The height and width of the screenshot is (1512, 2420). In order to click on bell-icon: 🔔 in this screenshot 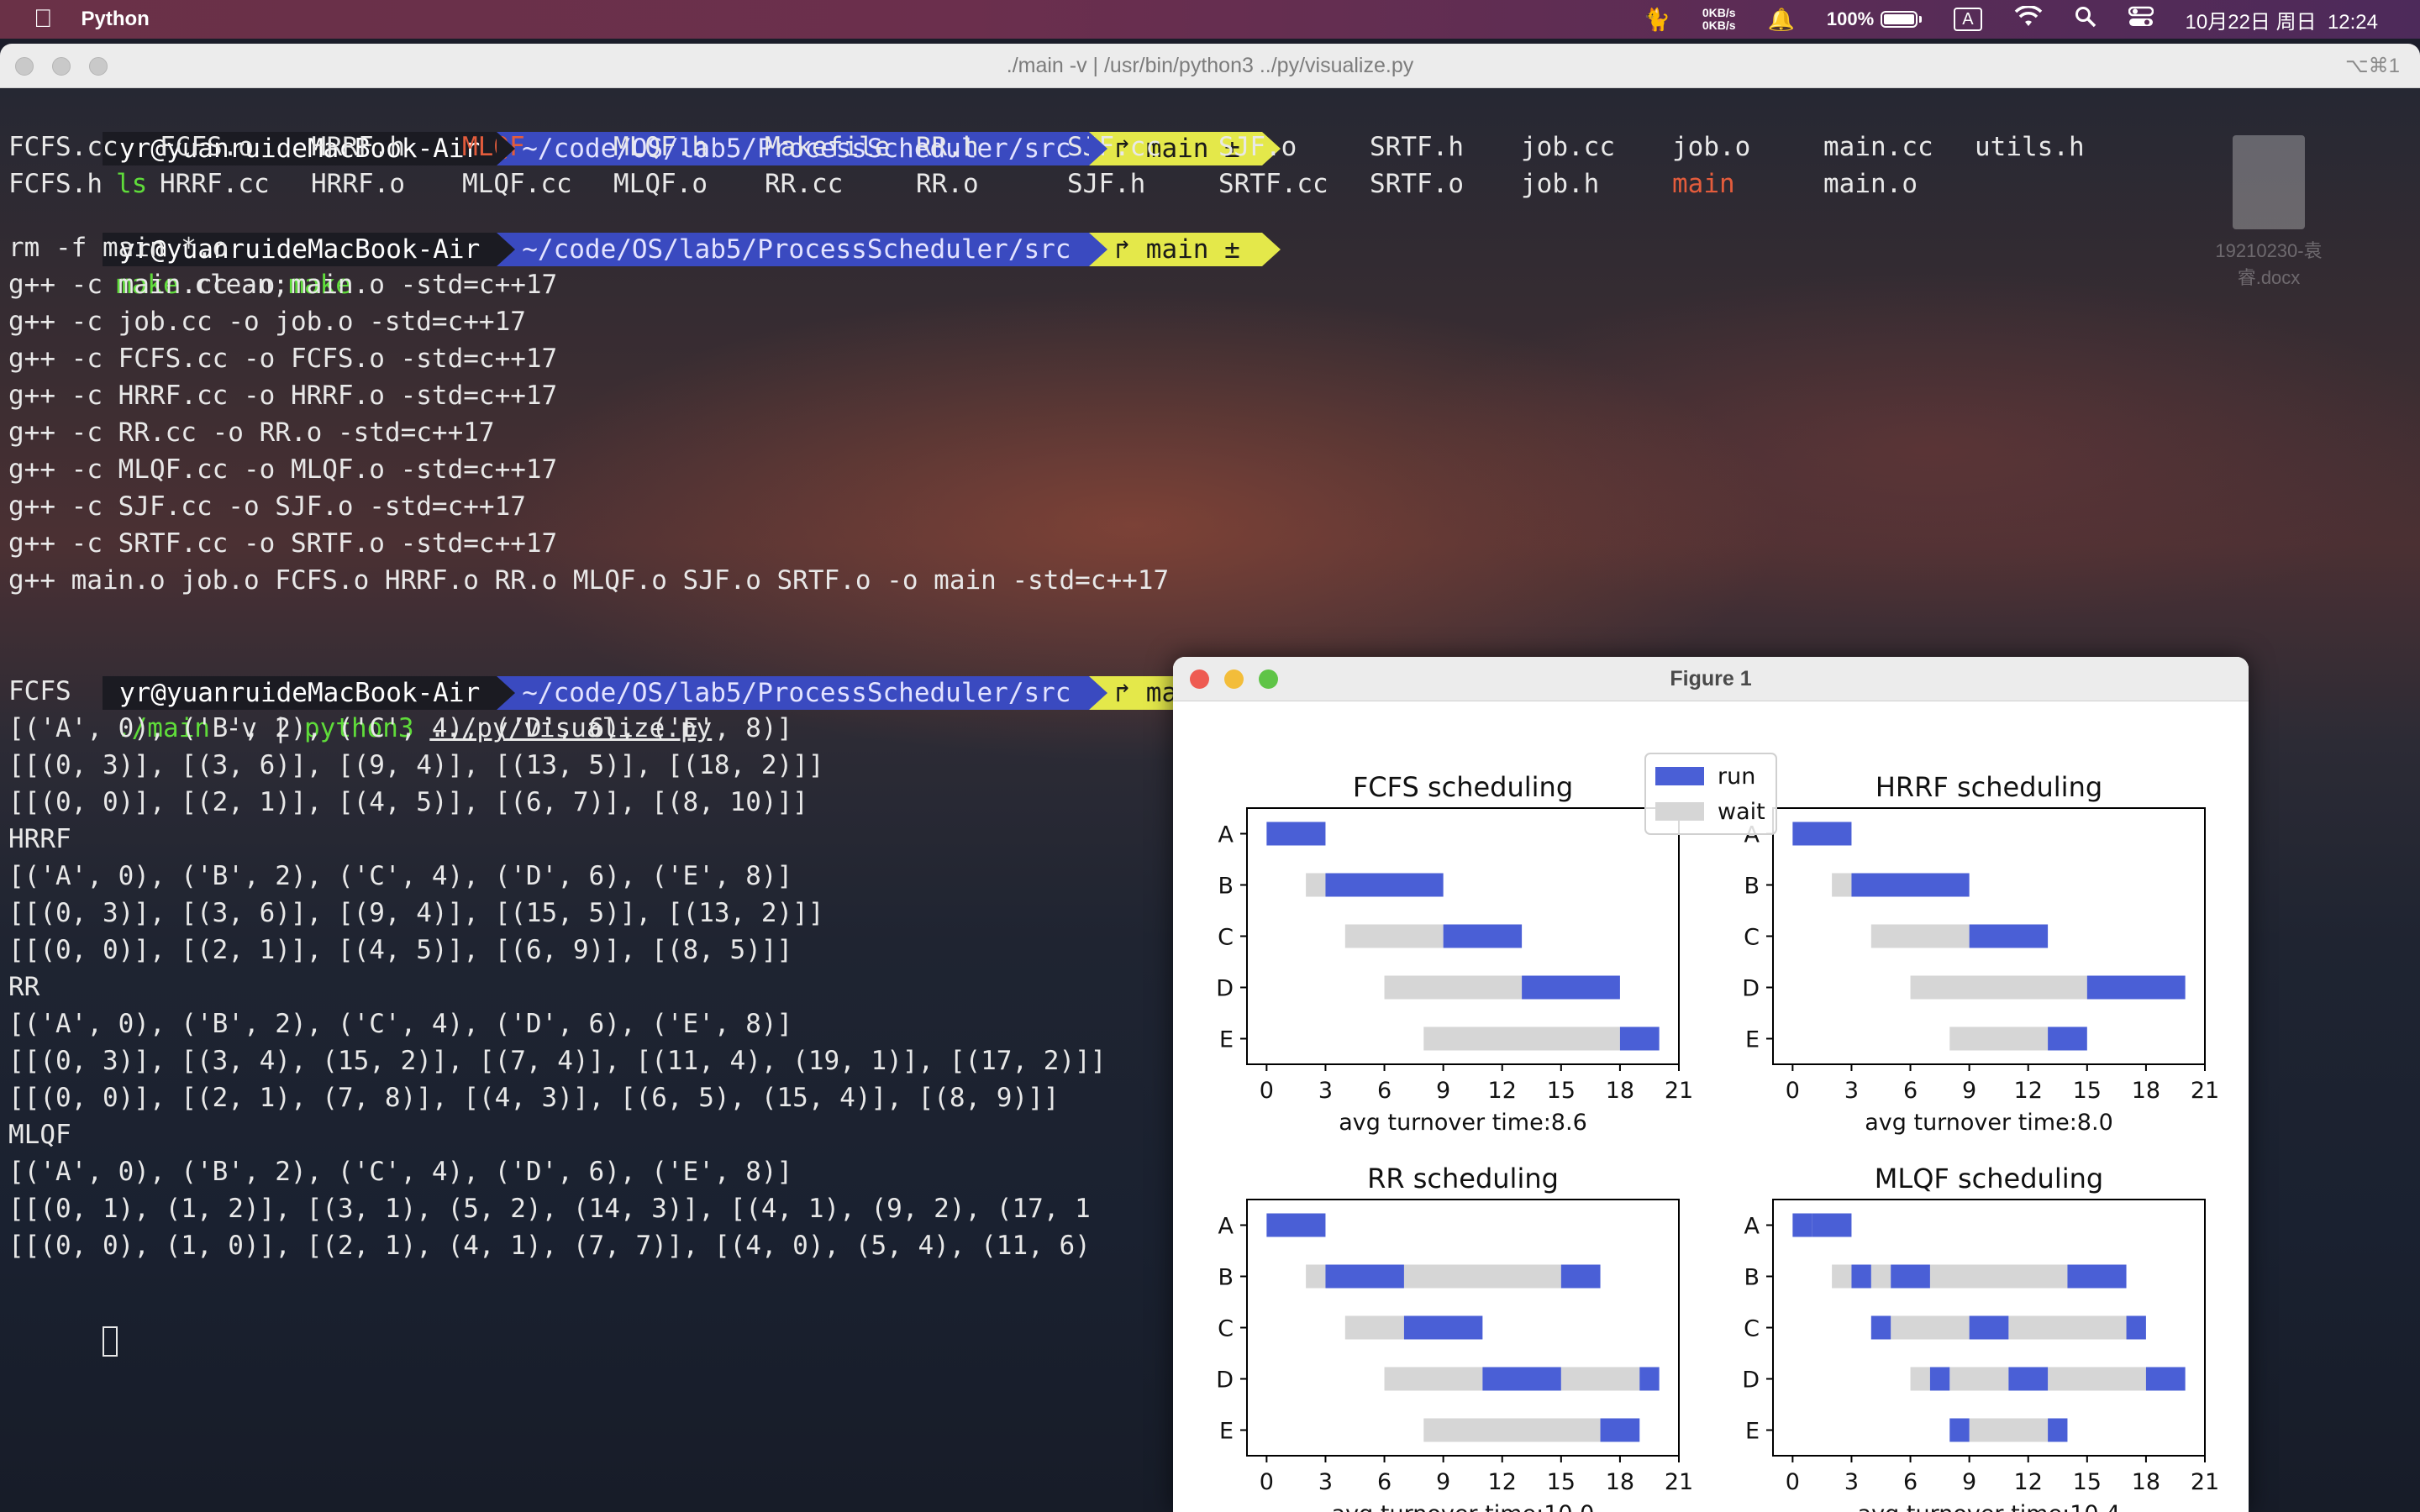, I will do `click(1782, 20)`.